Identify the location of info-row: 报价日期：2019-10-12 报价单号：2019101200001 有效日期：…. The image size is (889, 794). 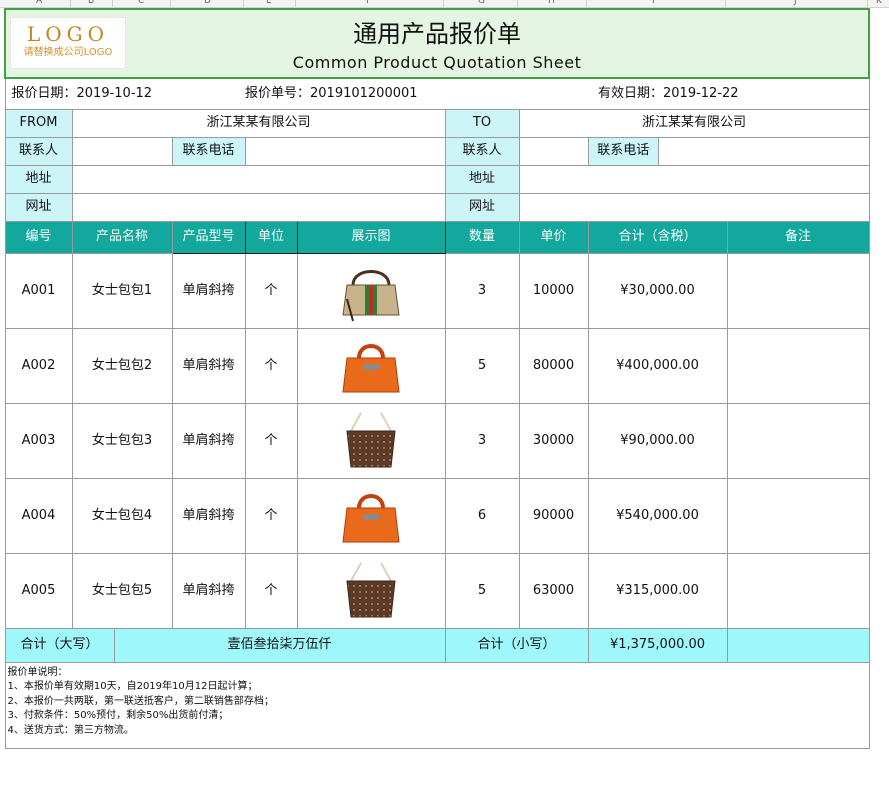
(437, 94).